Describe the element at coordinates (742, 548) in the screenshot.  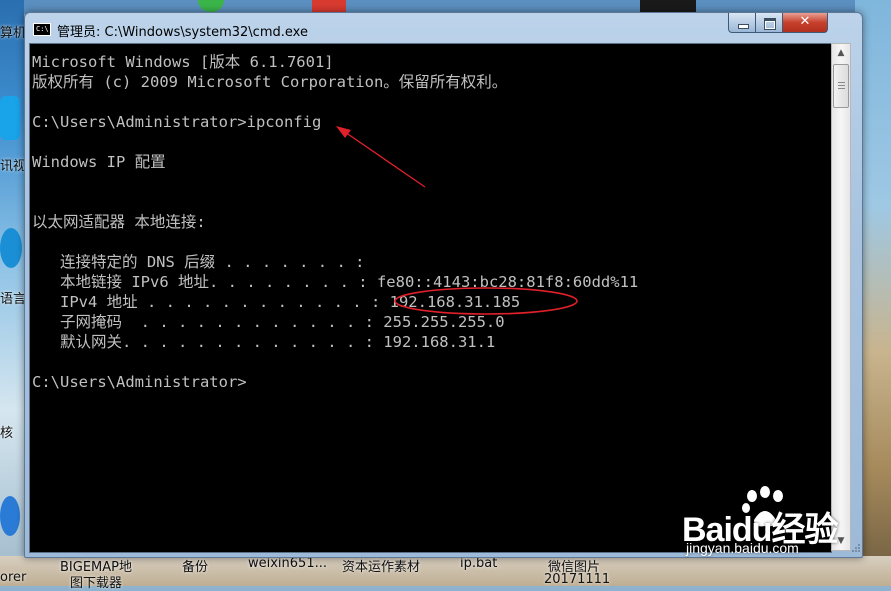
I see `watermark-url: jingyan.baidu.com` at that location.